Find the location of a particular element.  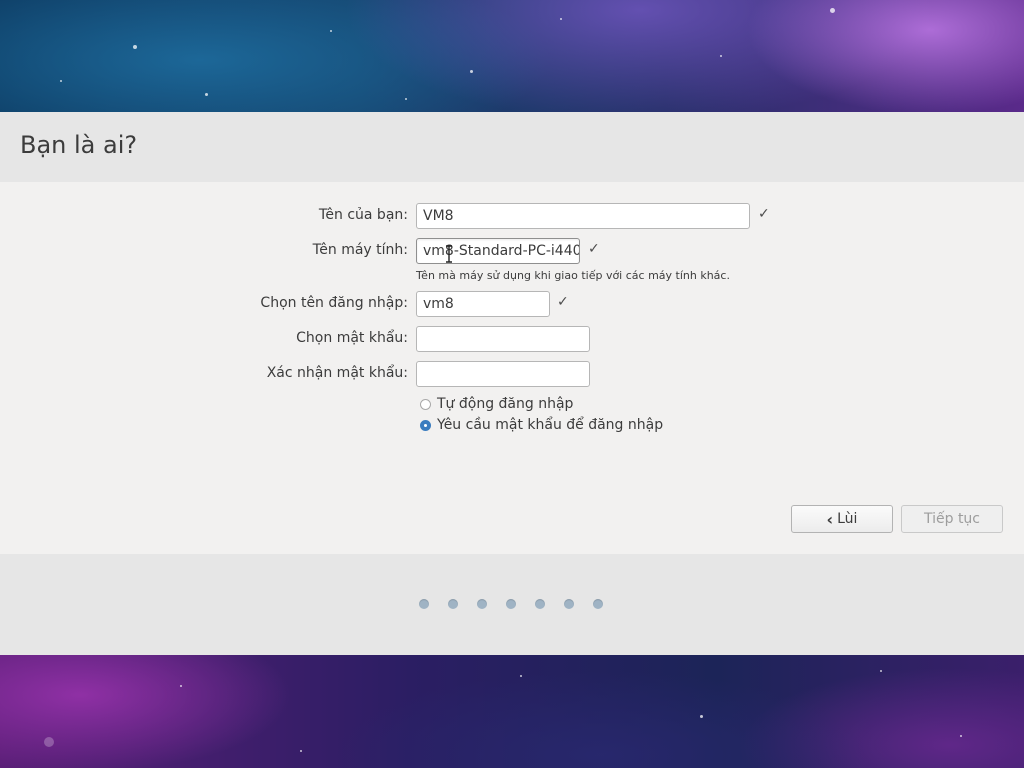

username-valid-check-icon: ✓ is located at coordinates (563, 302).